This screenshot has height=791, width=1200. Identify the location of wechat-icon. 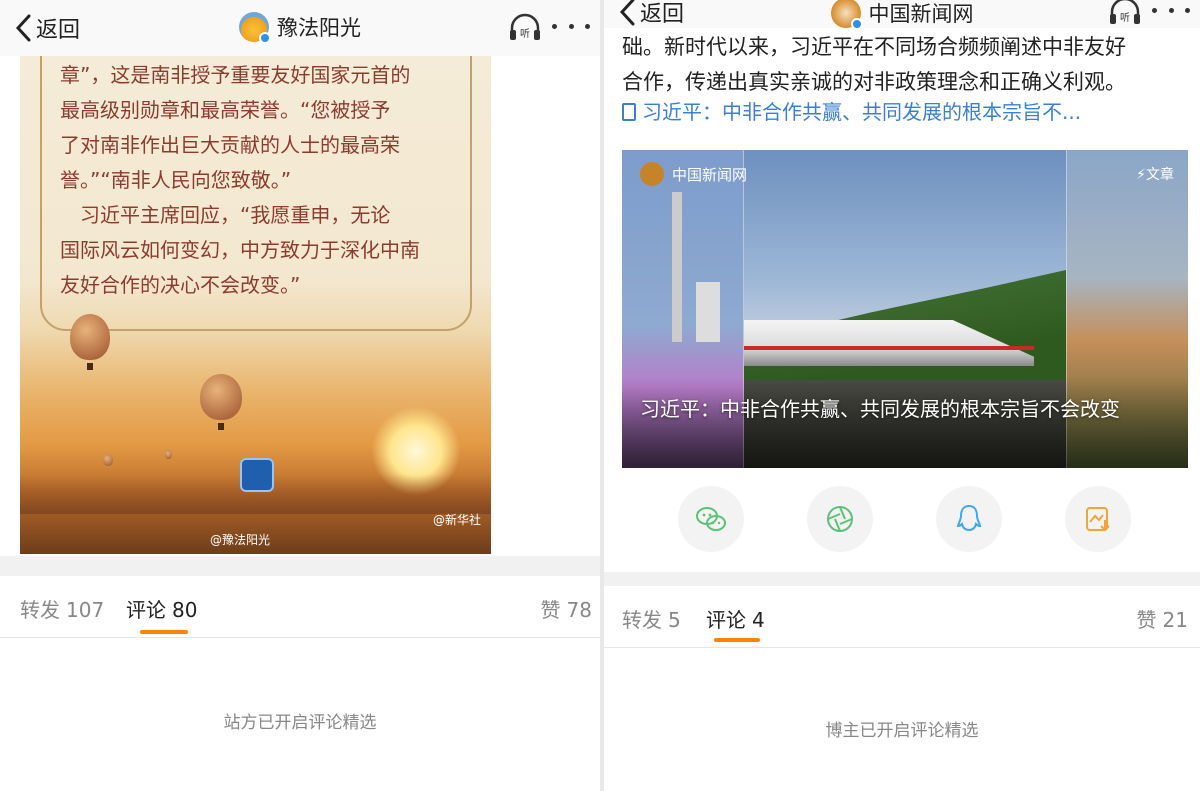
(711, 519).